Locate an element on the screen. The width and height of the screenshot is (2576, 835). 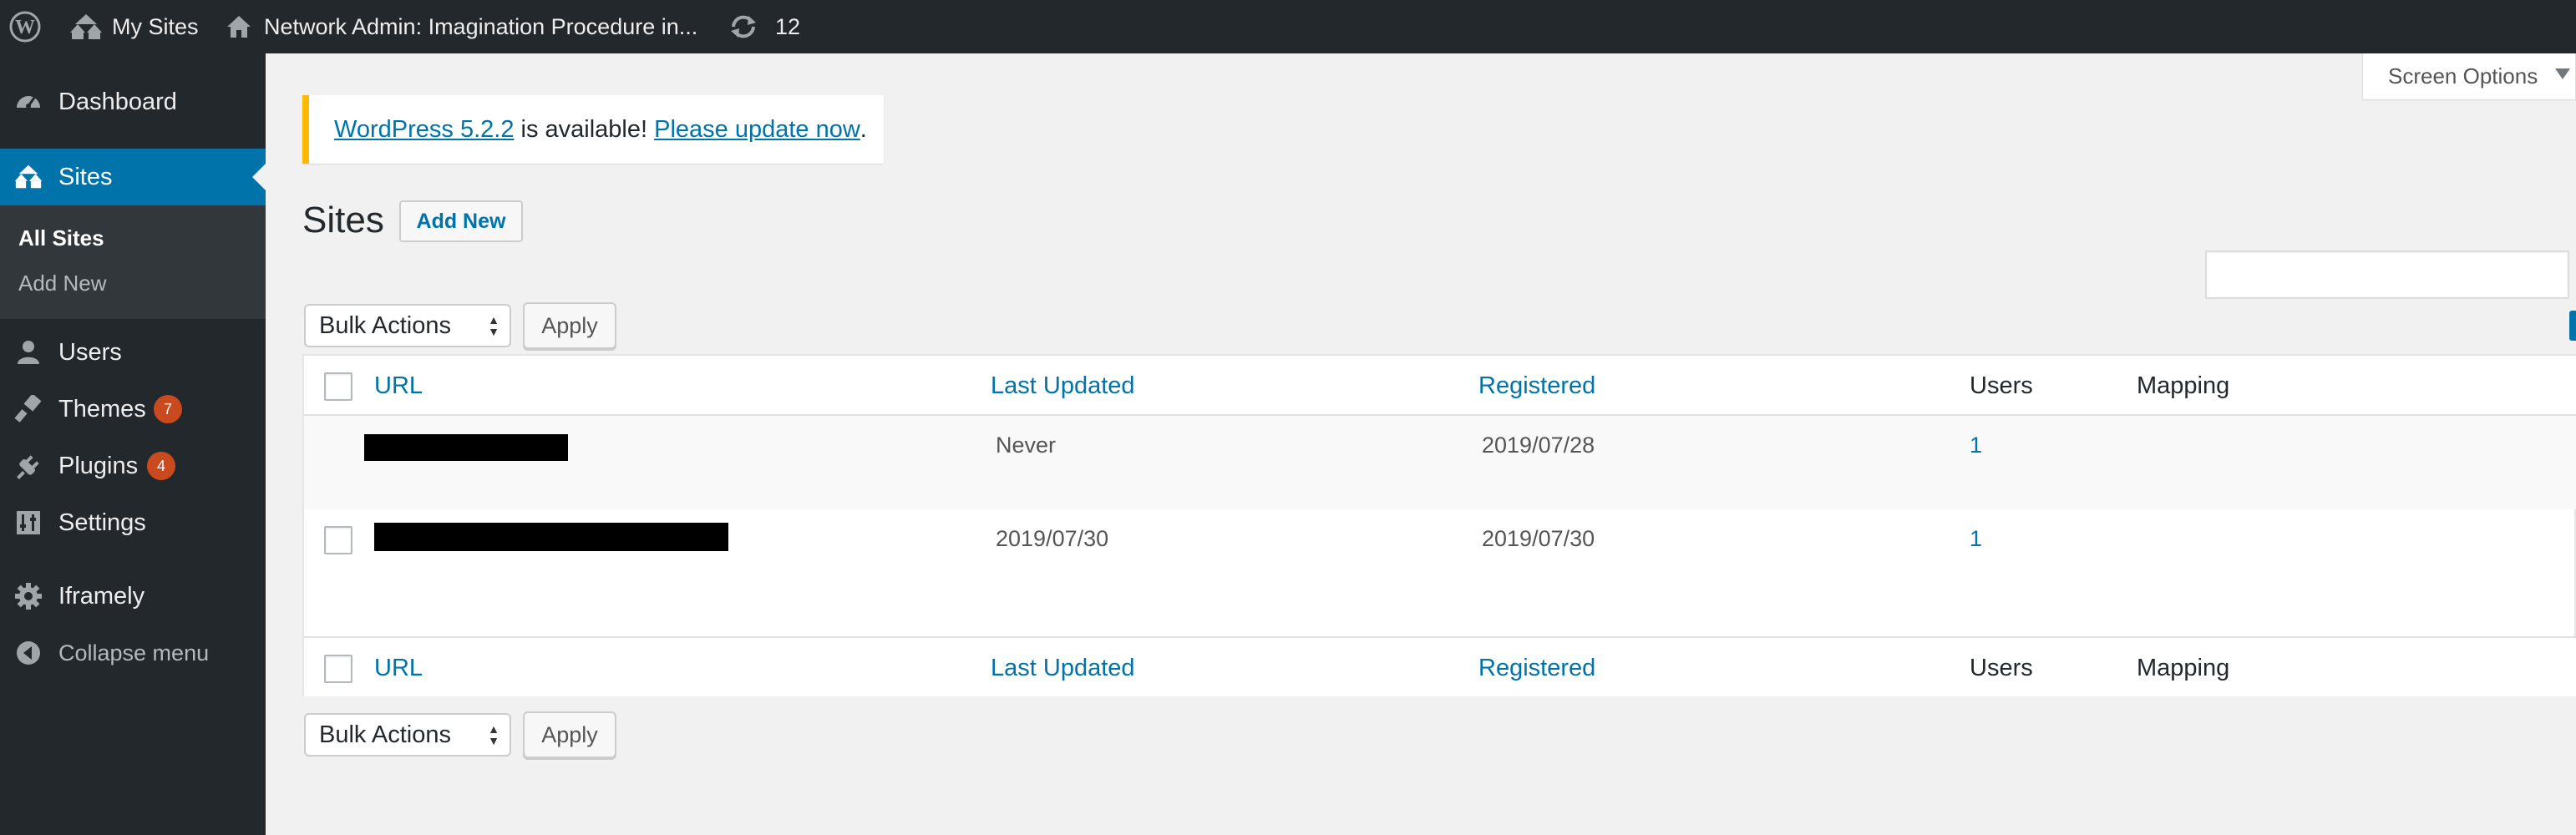
submenu-item-all-sites: All Sites is located at coordinates (61, 238).